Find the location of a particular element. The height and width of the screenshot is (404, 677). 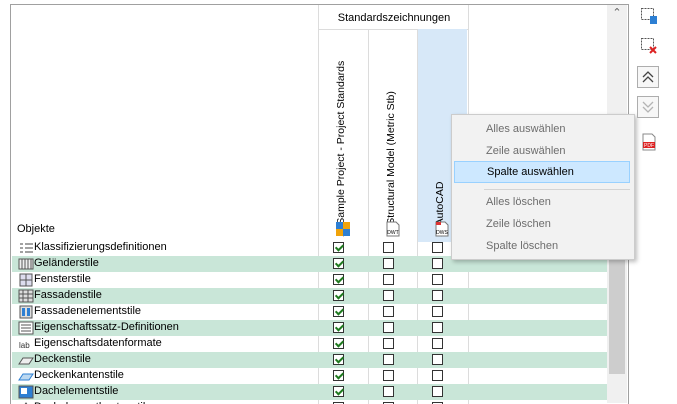

row-label: Klassifizierungsdefinitionen is located at coordinates (100, 247).